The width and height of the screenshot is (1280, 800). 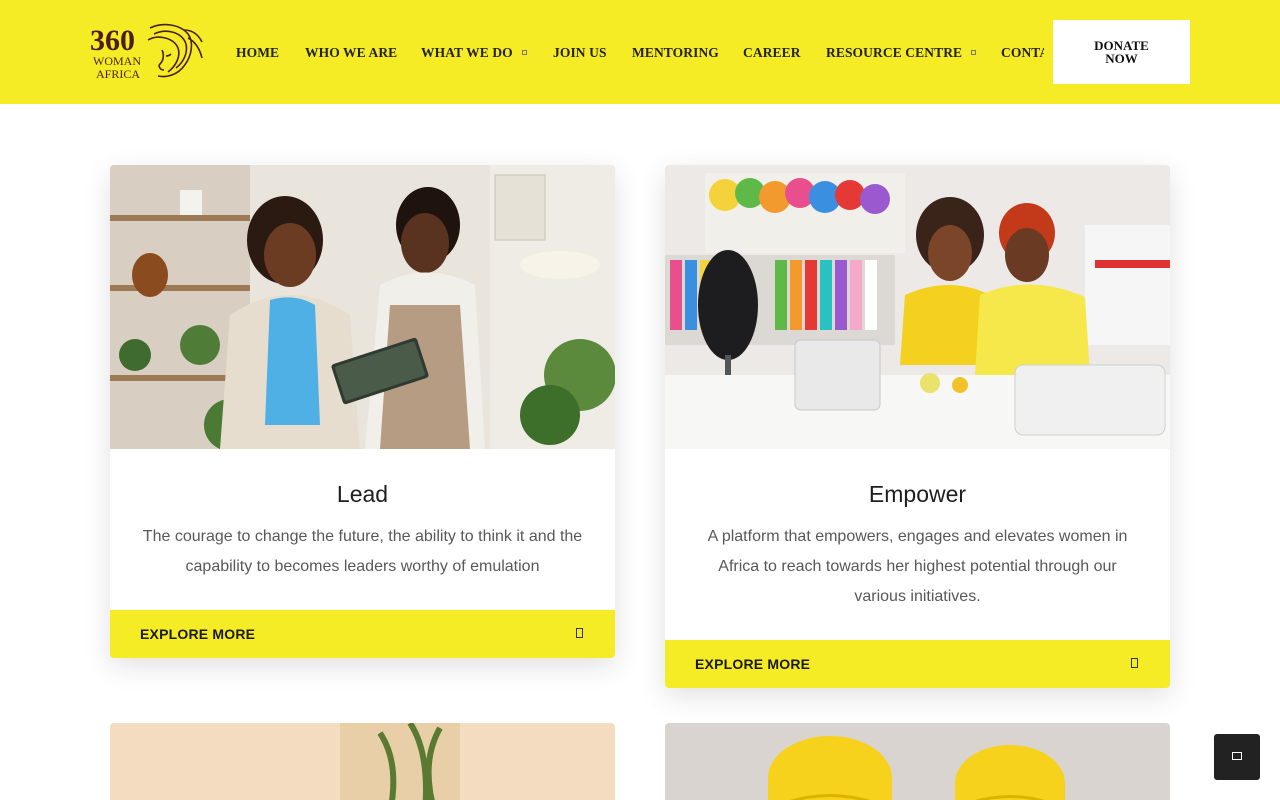 I want to click on nav-contact: CONTACT, so click(x=1022, y=53).